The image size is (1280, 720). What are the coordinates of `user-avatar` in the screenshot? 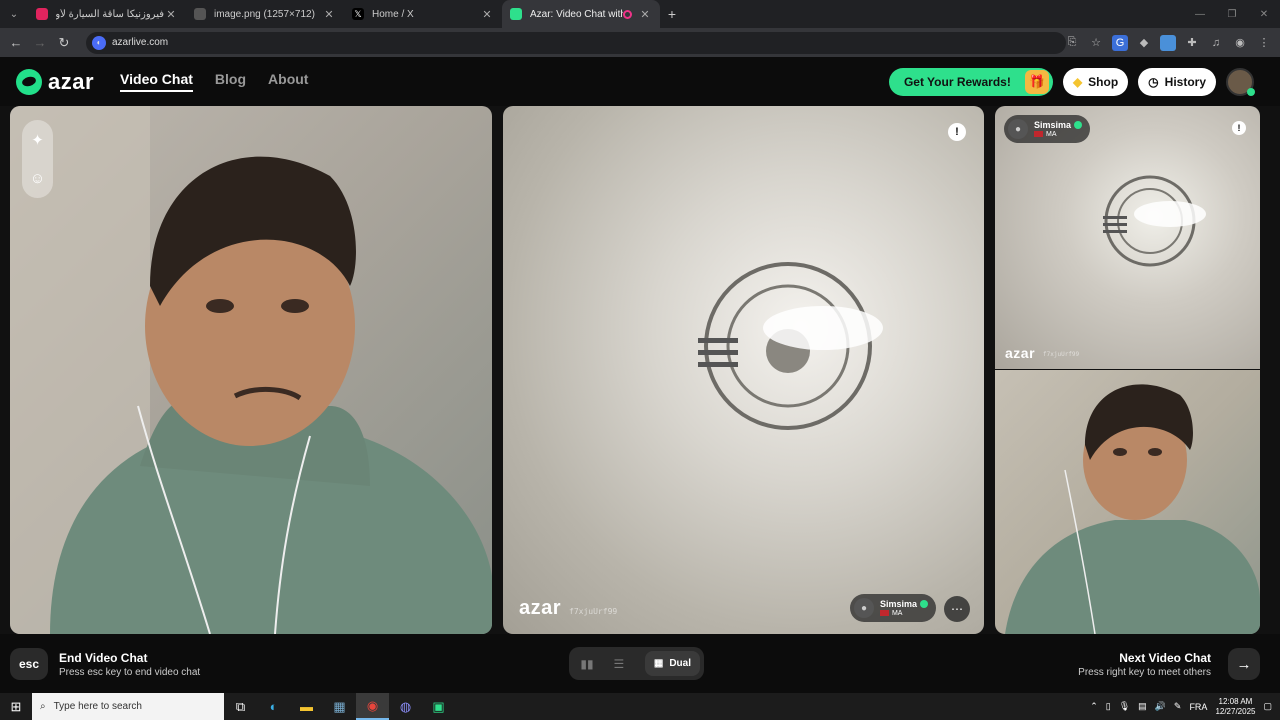 It's located at (1240, 82).